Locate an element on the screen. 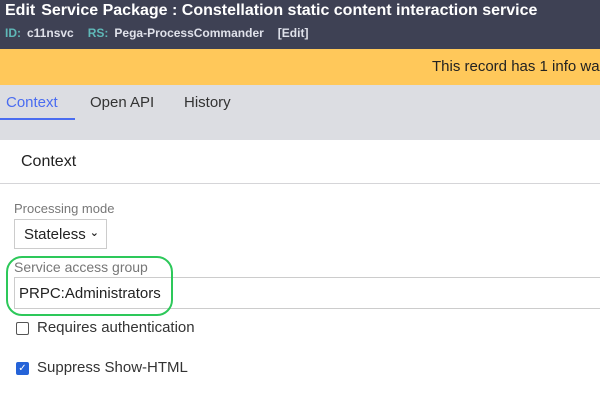 The width and height of the screenshot is (600, 402). tab-history: History is located at coordinates (207, 102).